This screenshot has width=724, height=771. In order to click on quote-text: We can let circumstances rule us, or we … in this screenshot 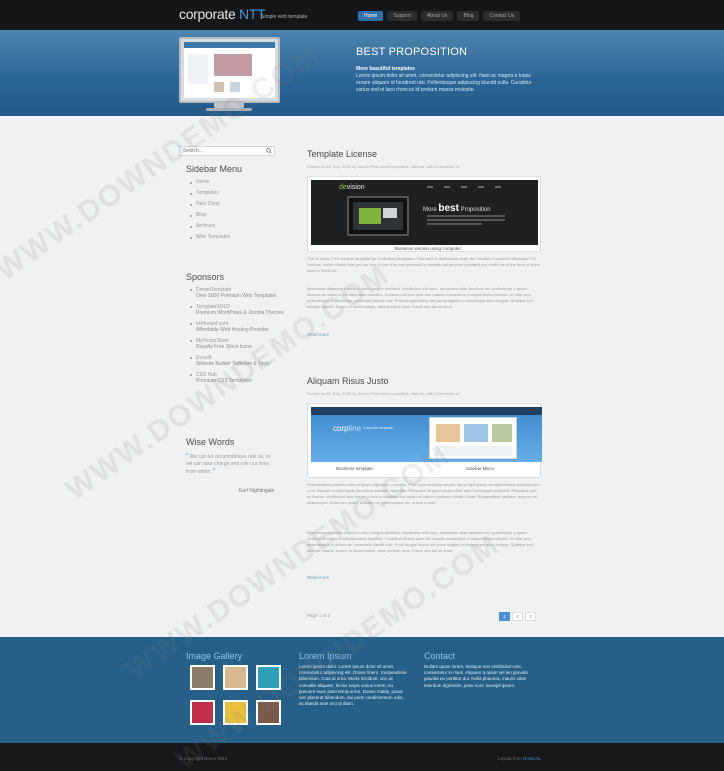, I will do `click(228, 464)`.